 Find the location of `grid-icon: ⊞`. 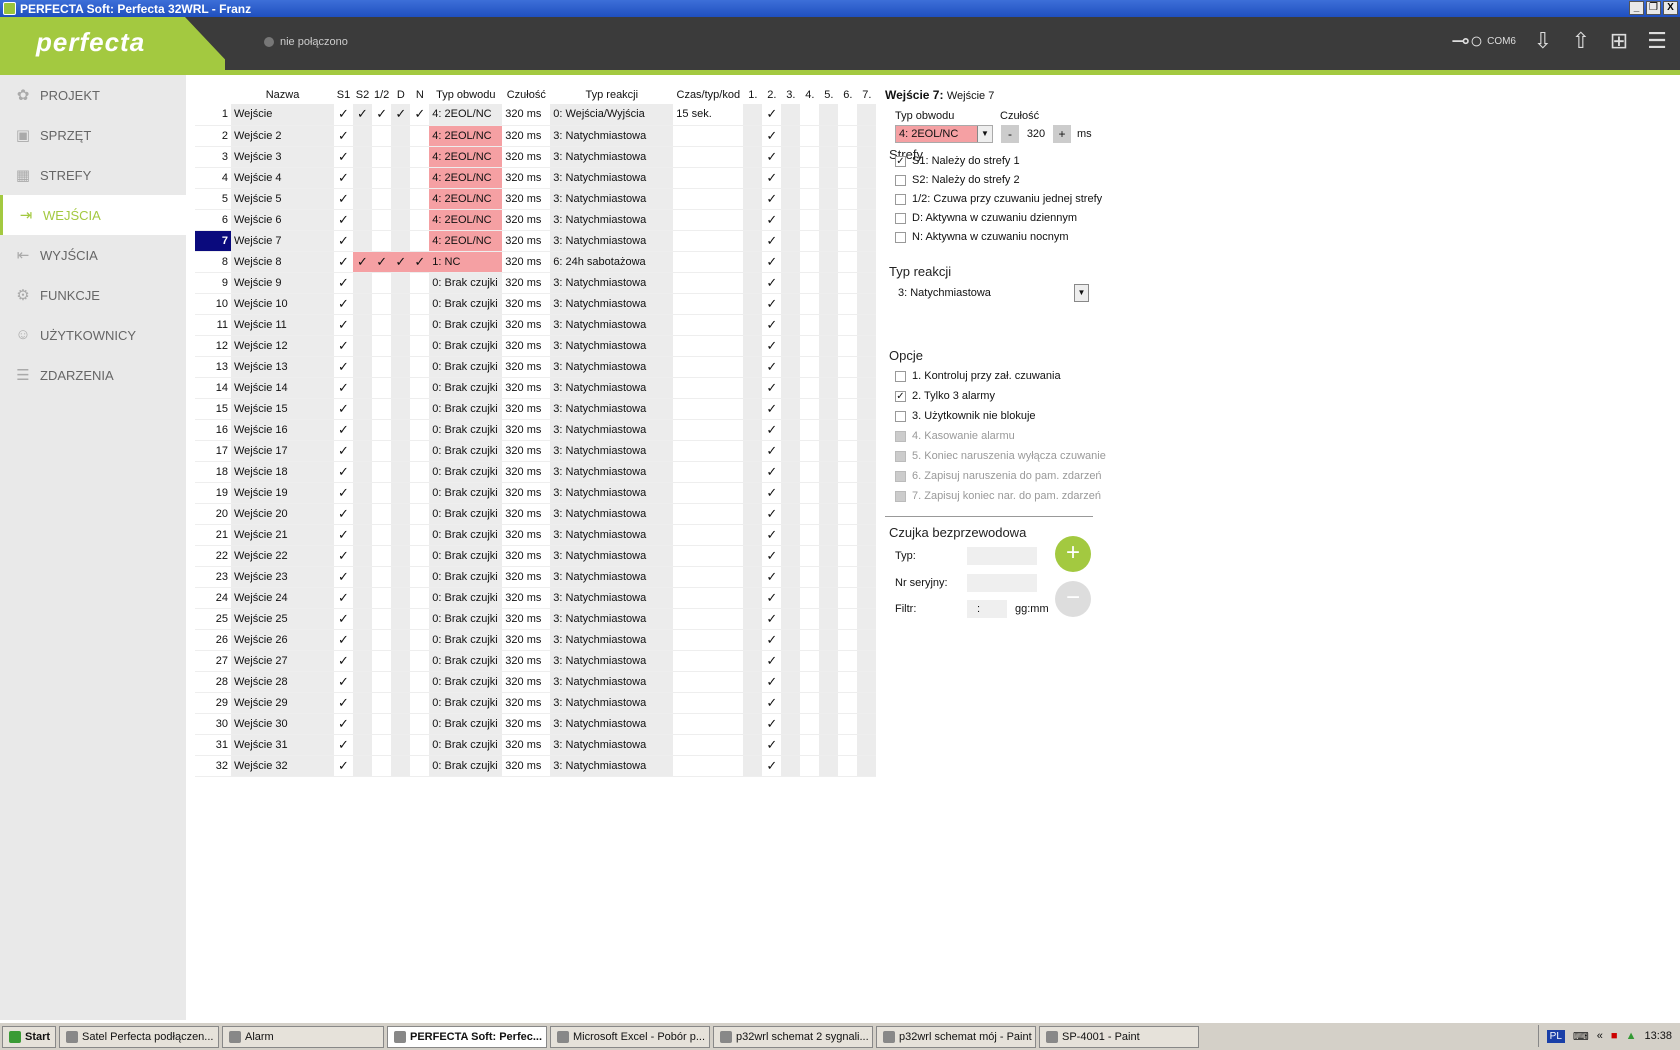

grid-icon: ⊞ is located at coordinates (1619, 41).